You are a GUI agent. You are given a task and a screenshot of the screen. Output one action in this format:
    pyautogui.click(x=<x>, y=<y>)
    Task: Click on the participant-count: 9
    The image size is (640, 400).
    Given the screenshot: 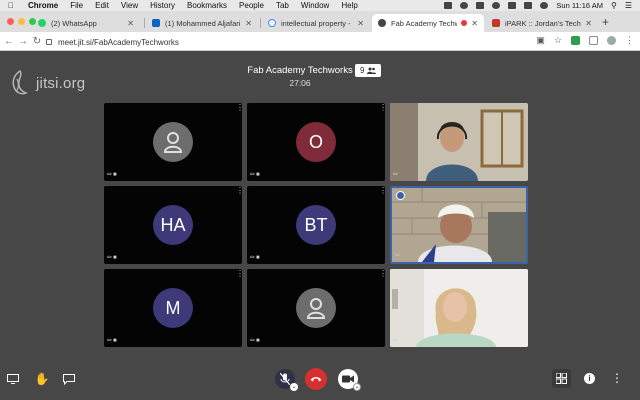 What is the action you would take?
    pyautogui.click(x=362, y=70)
    